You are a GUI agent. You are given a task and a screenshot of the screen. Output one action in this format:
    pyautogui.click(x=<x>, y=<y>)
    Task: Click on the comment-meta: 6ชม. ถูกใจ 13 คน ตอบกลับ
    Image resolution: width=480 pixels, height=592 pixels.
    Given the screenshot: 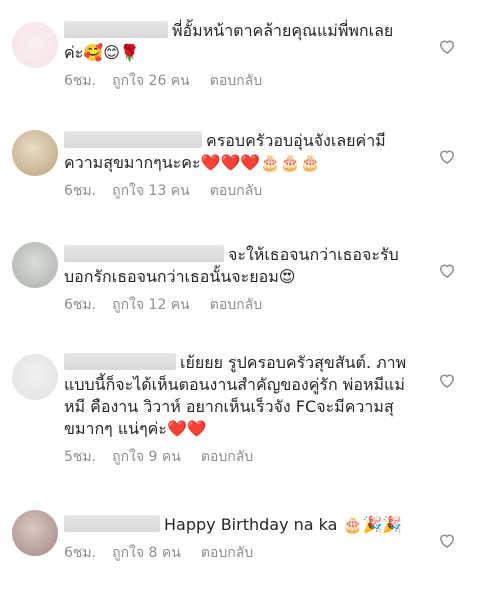 What is the action you would take?
    pyautogui.click(x=237, y=191)
    